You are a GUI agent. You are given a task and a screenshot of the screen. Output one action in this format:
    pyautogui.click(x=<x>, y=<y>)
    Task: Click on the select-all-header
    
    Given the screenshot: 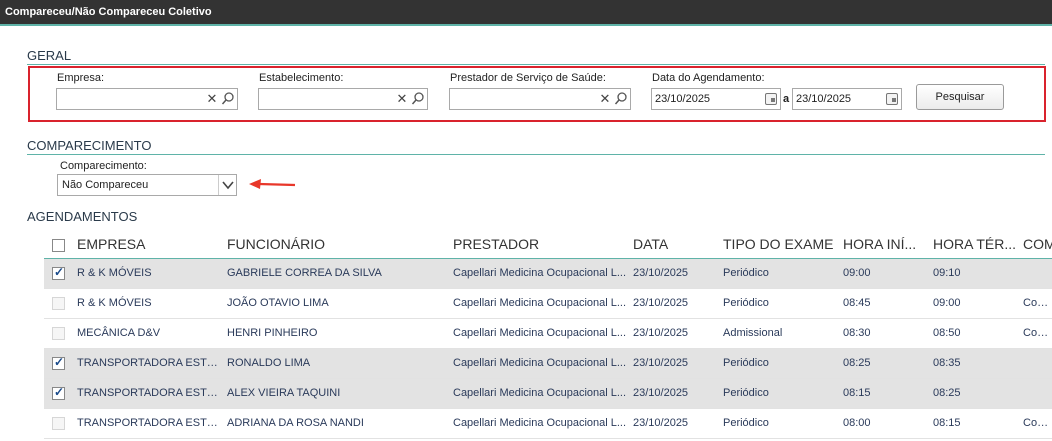 What is the action you would take?
    pyautogui.click(x=57, y=244)
    